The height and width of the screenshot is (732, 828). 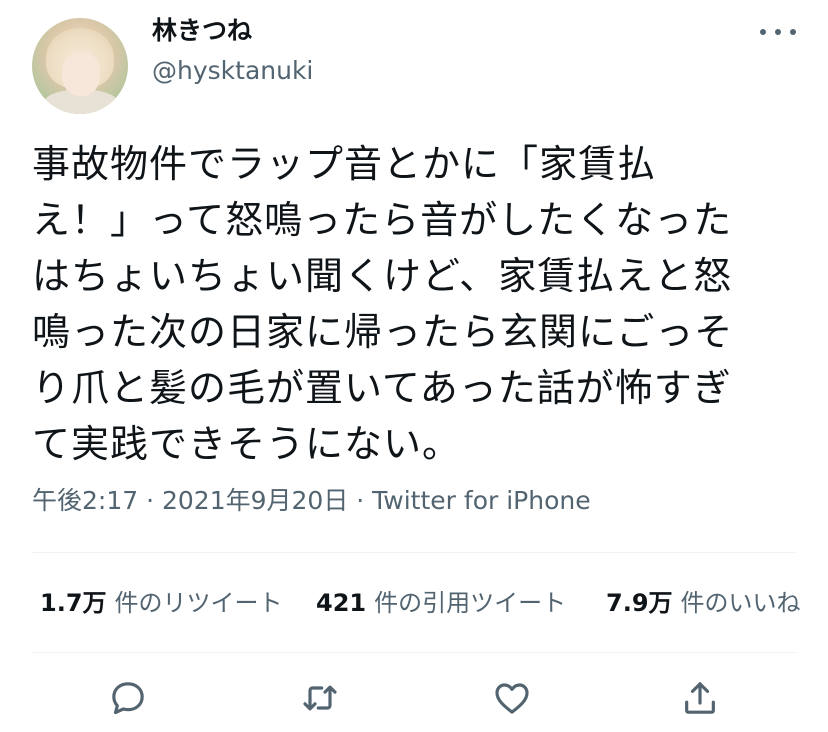 I want to click on tweet-text-line: え！」って怒鳴ったら音がしたくなった, so click(x=382, y=220).